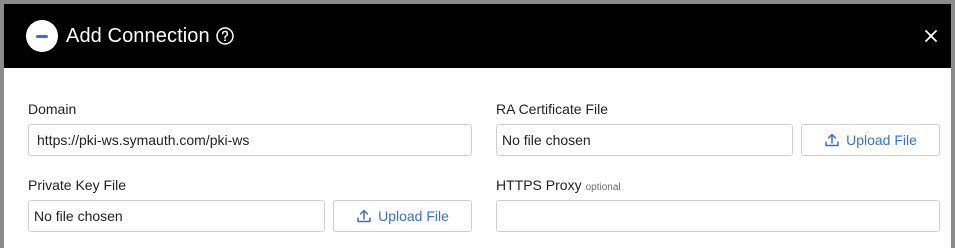  I want to click on private-key-label: Private Key File, so click(77, 185).